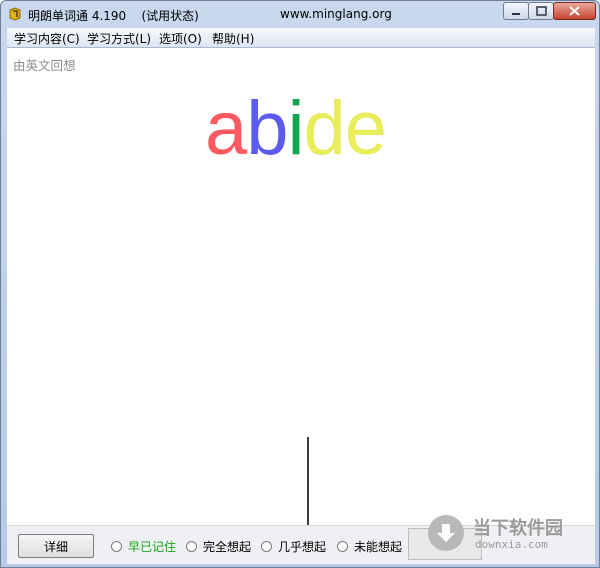 Image resolution: width=600 pixels, height=568 pixels. I want to click on radio-label: 几乎想起, so click(302, 547).